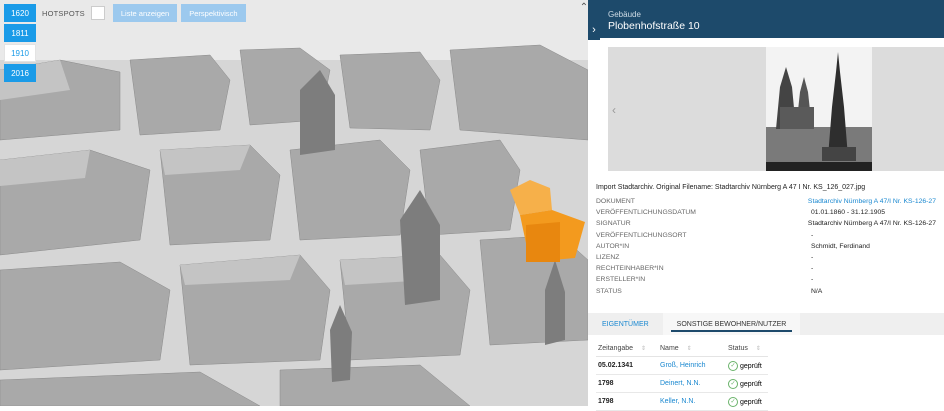  What do you see at coordinates (731, 324) in the screenshot?
I see `tab-sonstige-bewohner: SONSTIGE BEWOHNER/NUTZER` at bounding box center [731, 324].